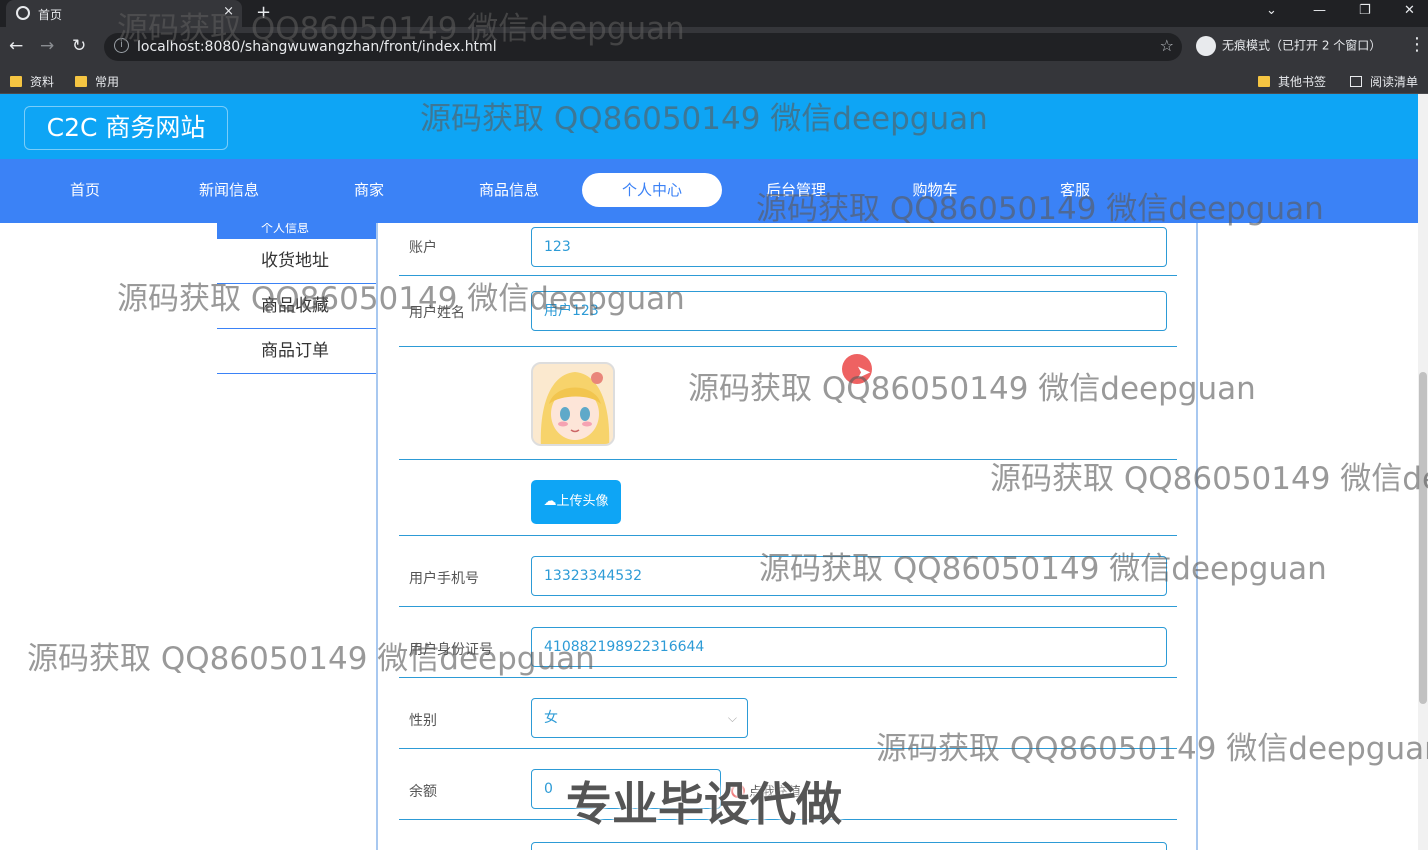  Describe the element at coordinates (124, 13) in the screenshot. I see `browser-tab: 首页 ×` at that location.